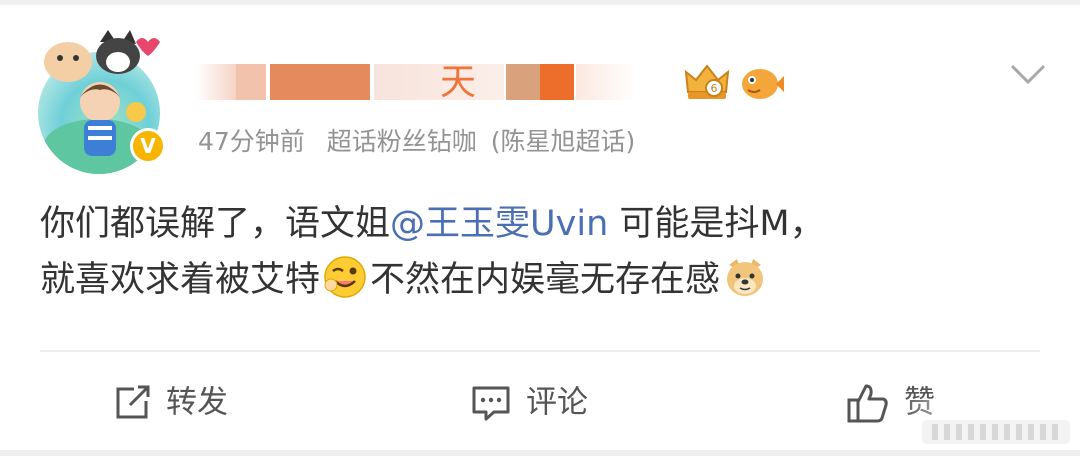 This screenshot has width=1080, height=456. I want to click on content-text: 你们都误解了，语文姐, so click(215, 224).